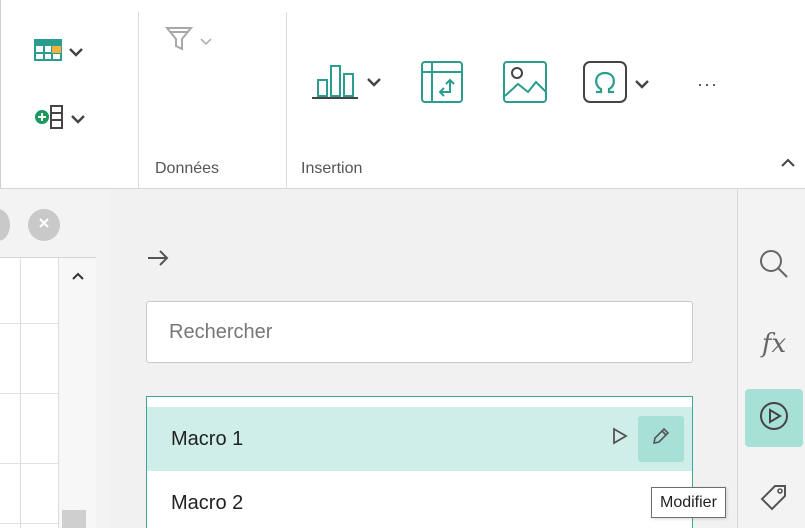  I want to click on vertical-scrollbar, so click(77, 393).